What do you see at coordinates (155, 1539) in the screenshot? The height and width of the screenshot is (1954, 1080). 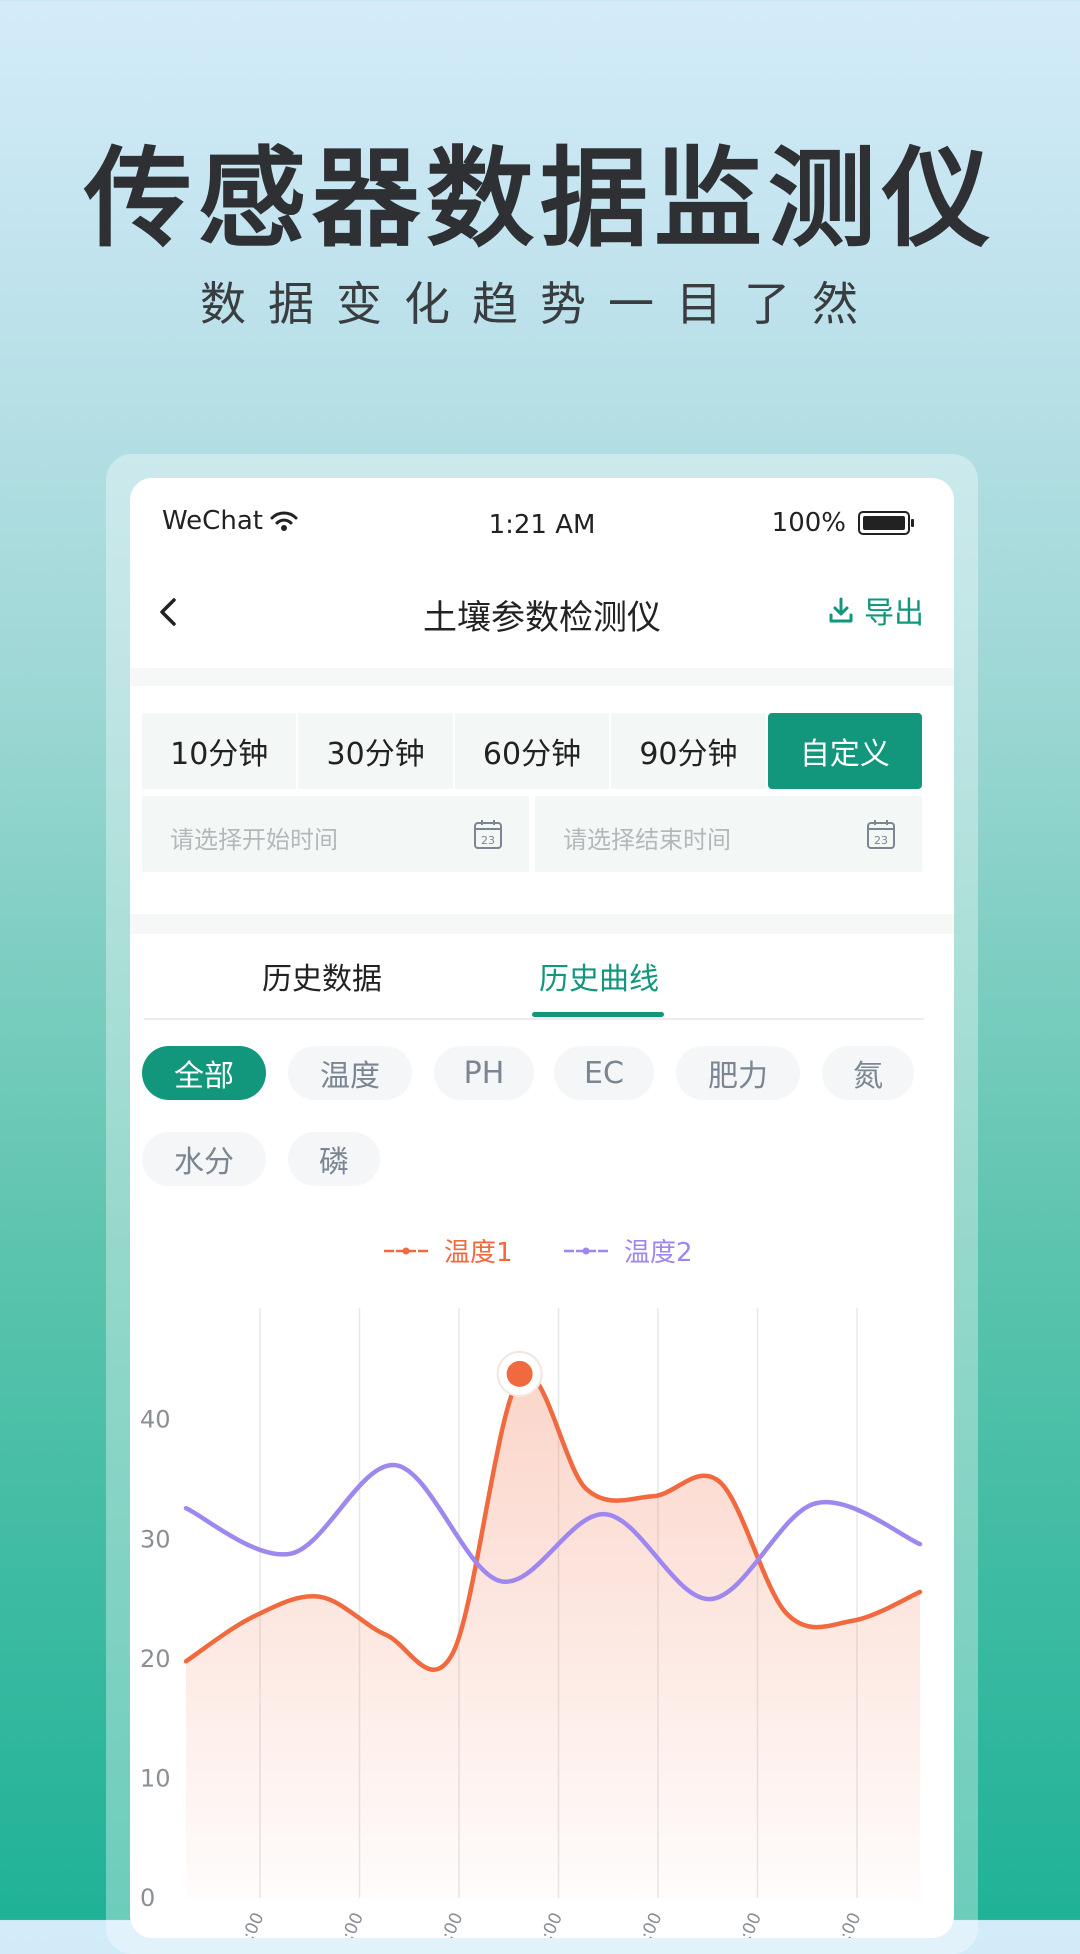 I see `y-tick-label: 30` at bounding box center [155, 1539].